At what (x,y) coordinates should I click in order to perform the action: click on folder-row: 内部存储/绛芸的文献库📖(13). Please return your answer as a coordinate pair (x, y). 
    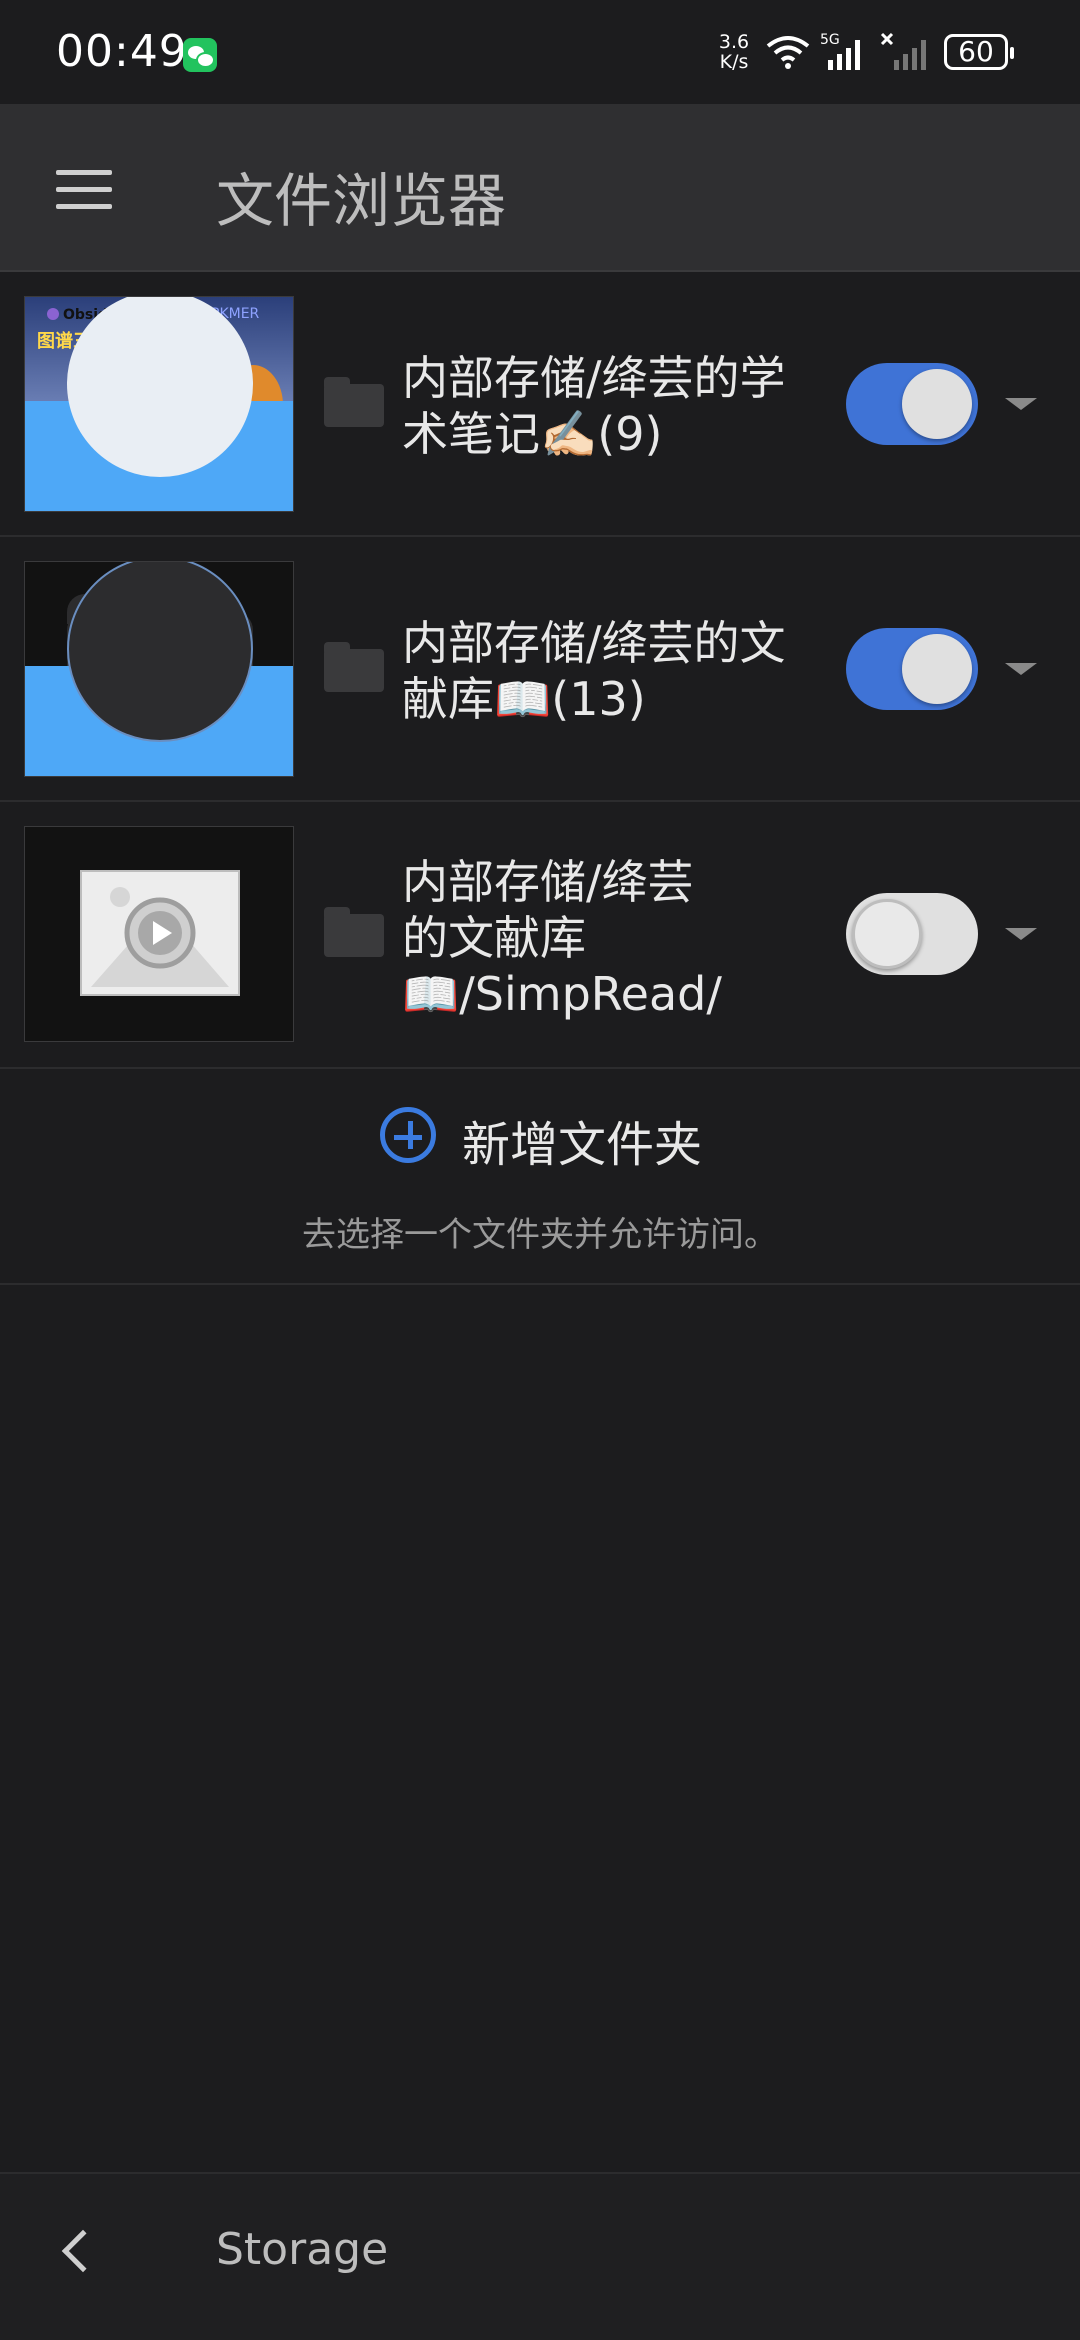
    Looking at the image, I should click on (540, 669).